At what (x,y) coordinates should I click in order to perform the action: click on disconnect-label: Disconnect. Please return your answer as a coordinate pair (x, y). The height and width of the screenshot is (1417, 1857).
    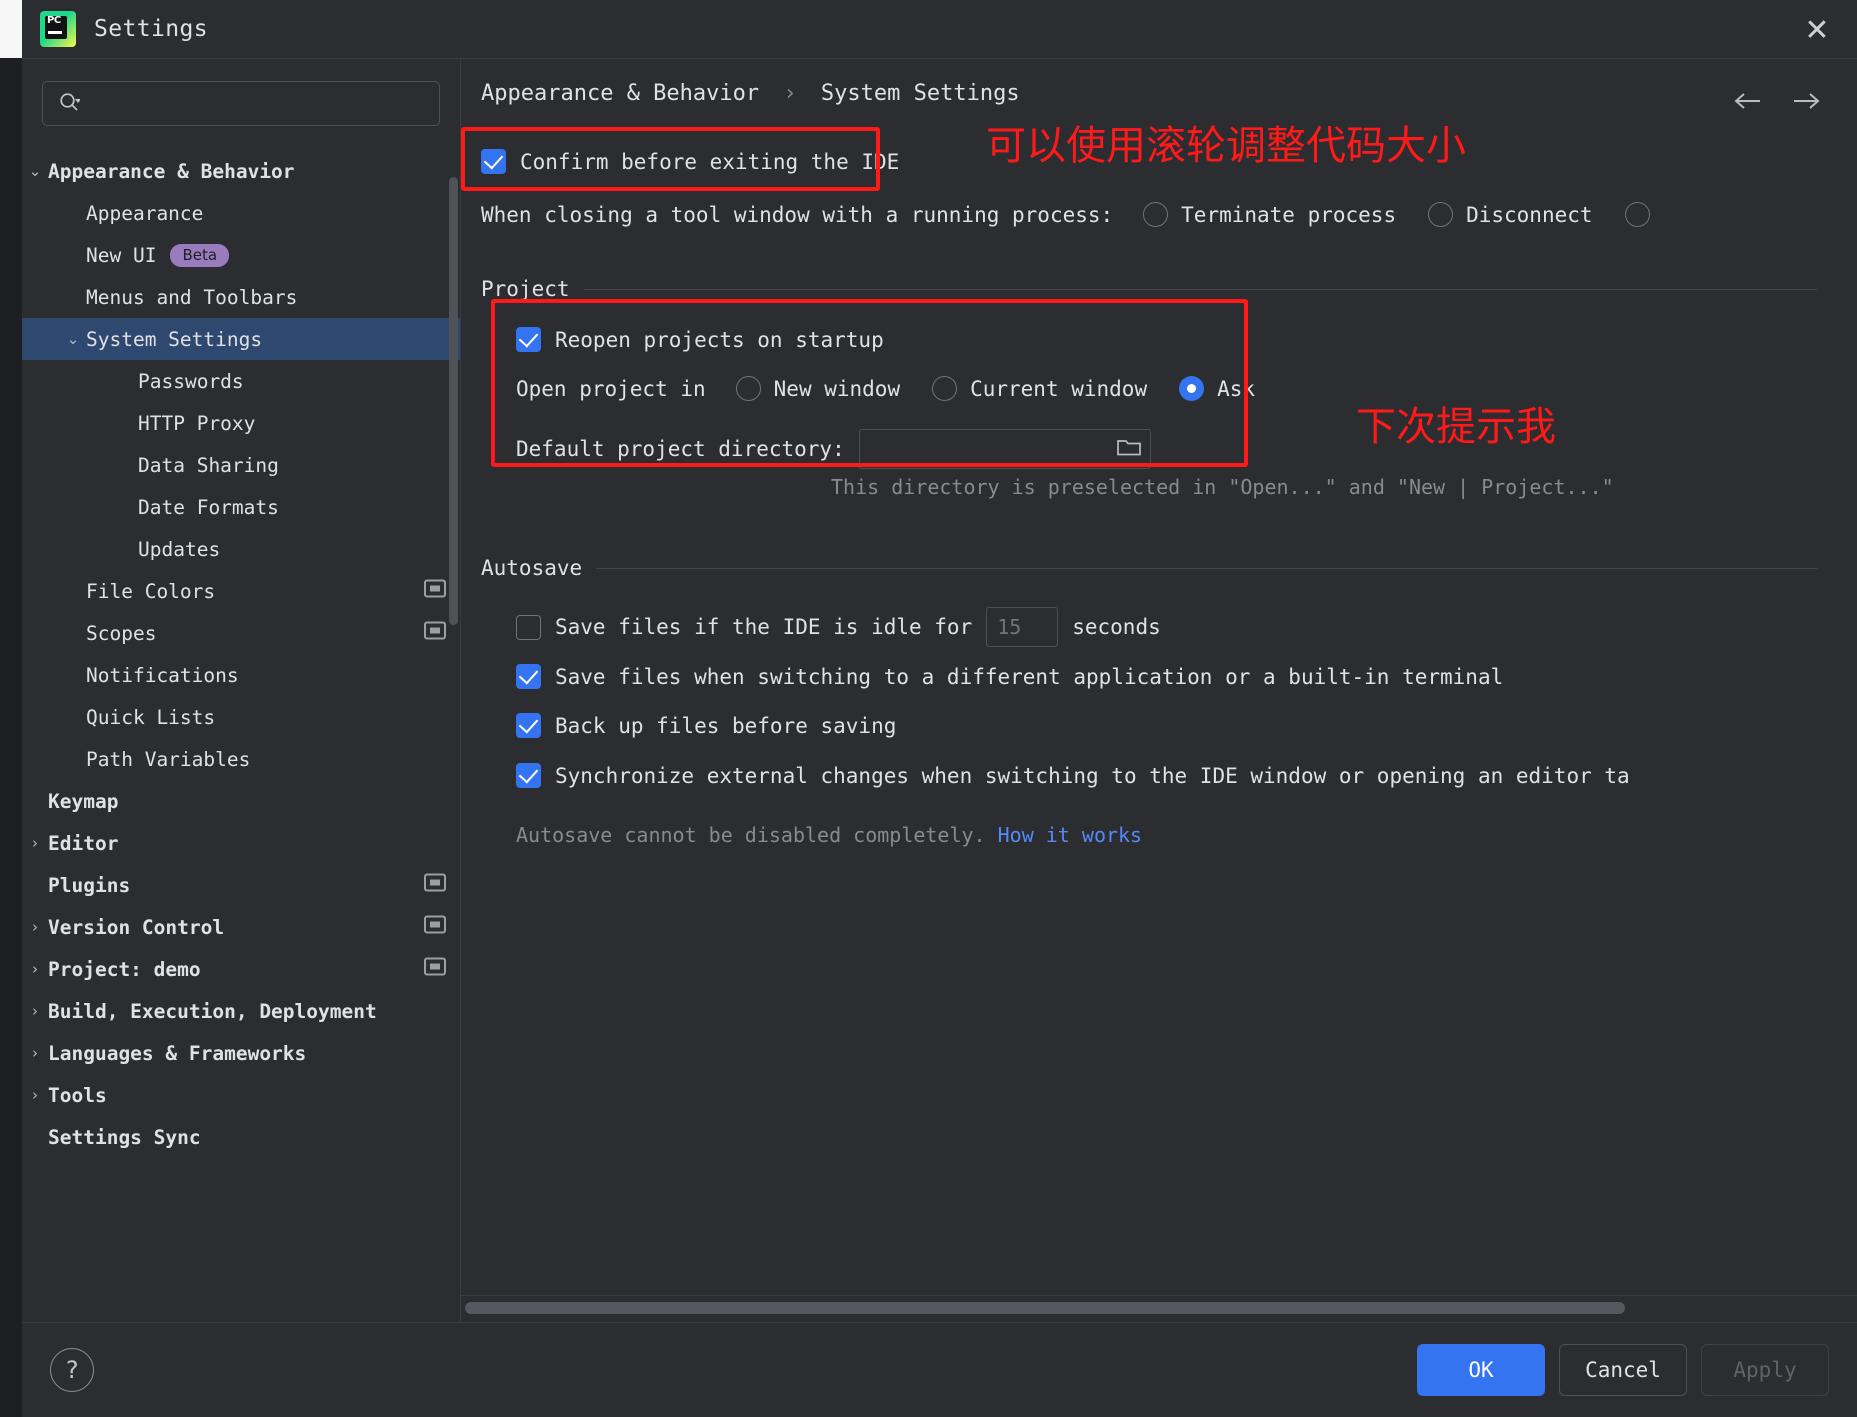
    Looking at the image, I should click on (1529, 215).